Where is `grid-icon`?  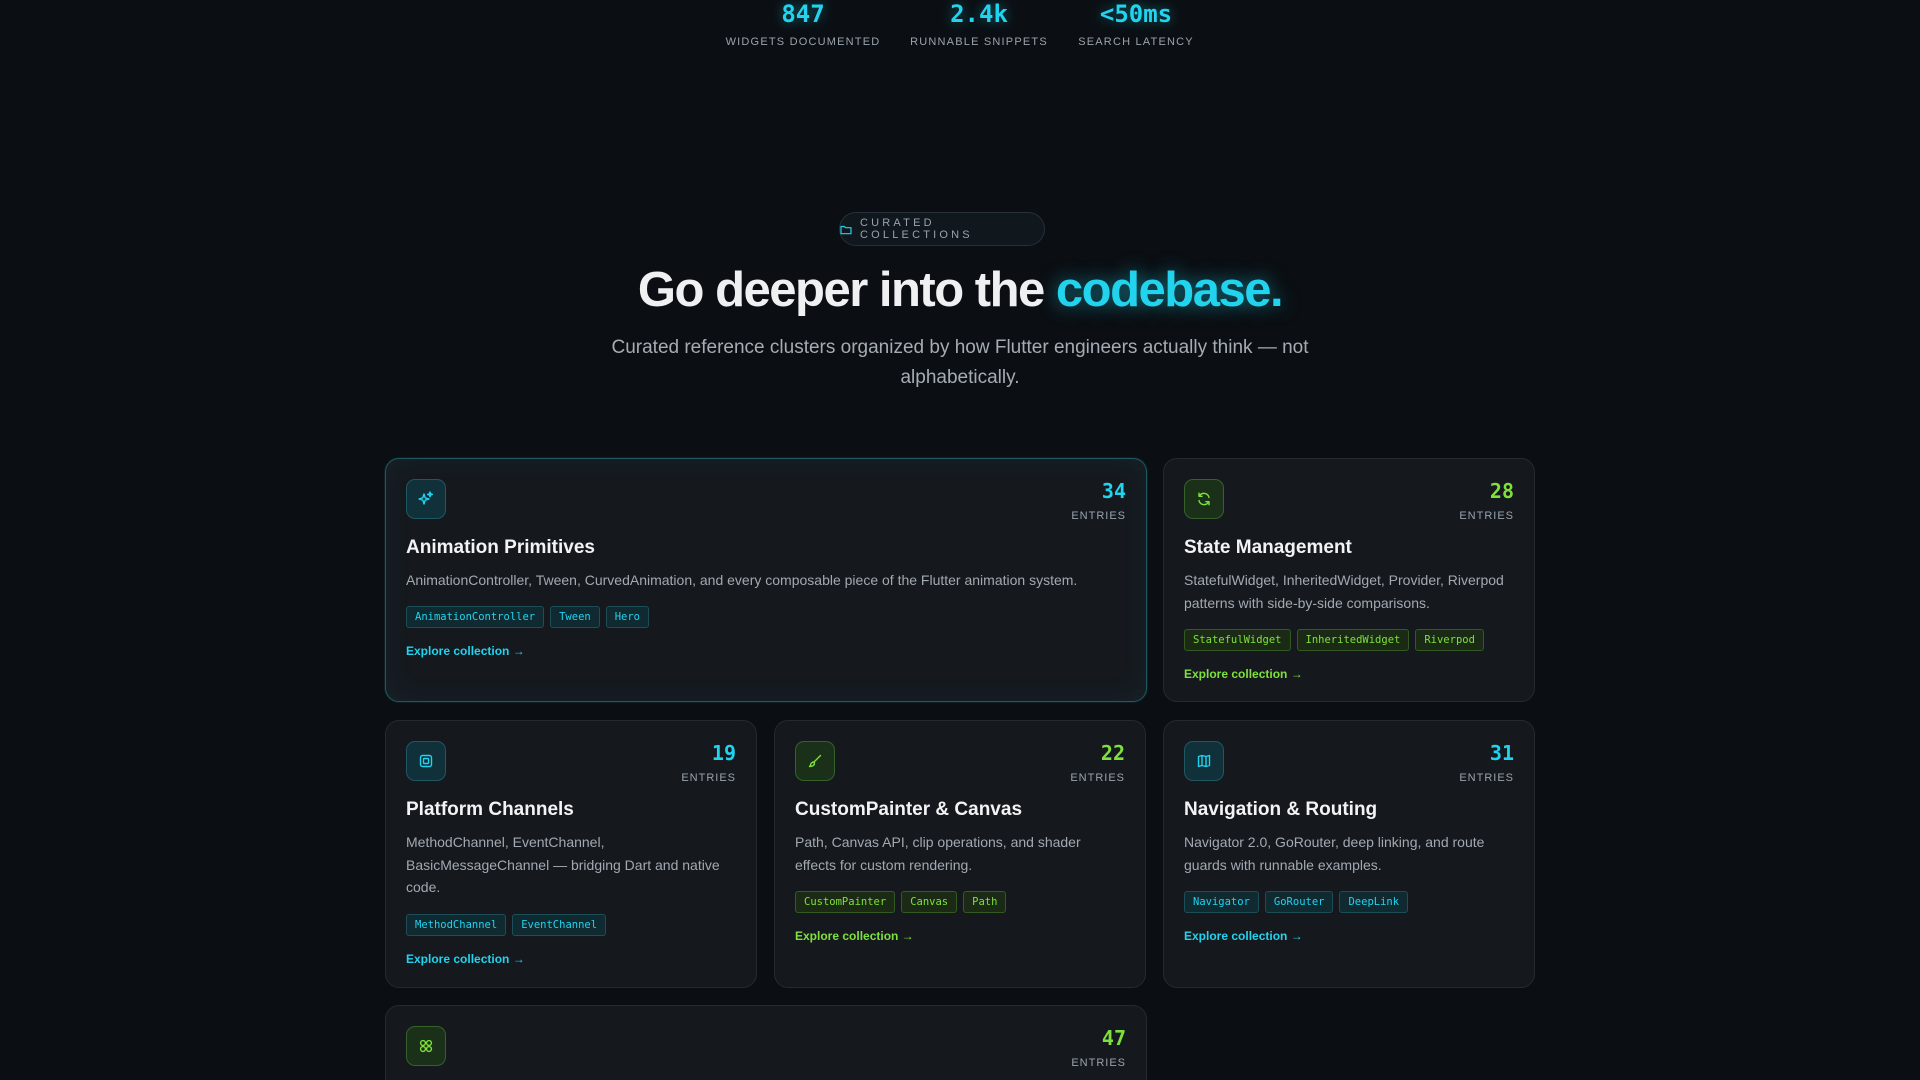 grid-icon is located at coordinates (426, 1046).